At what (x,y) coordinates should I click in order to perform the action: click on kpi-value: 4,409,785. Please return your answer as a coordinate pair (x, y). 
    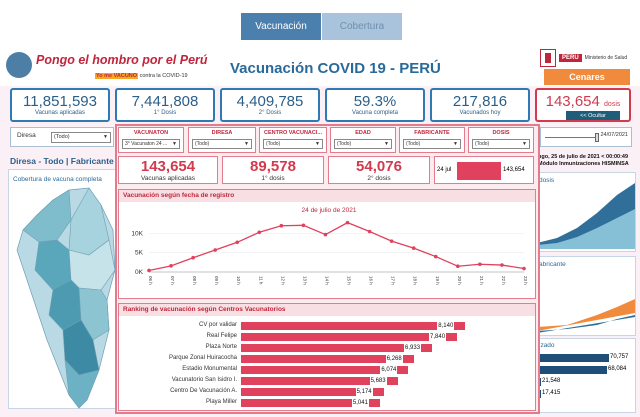
    Looking at the image, I should click on (270, 101).